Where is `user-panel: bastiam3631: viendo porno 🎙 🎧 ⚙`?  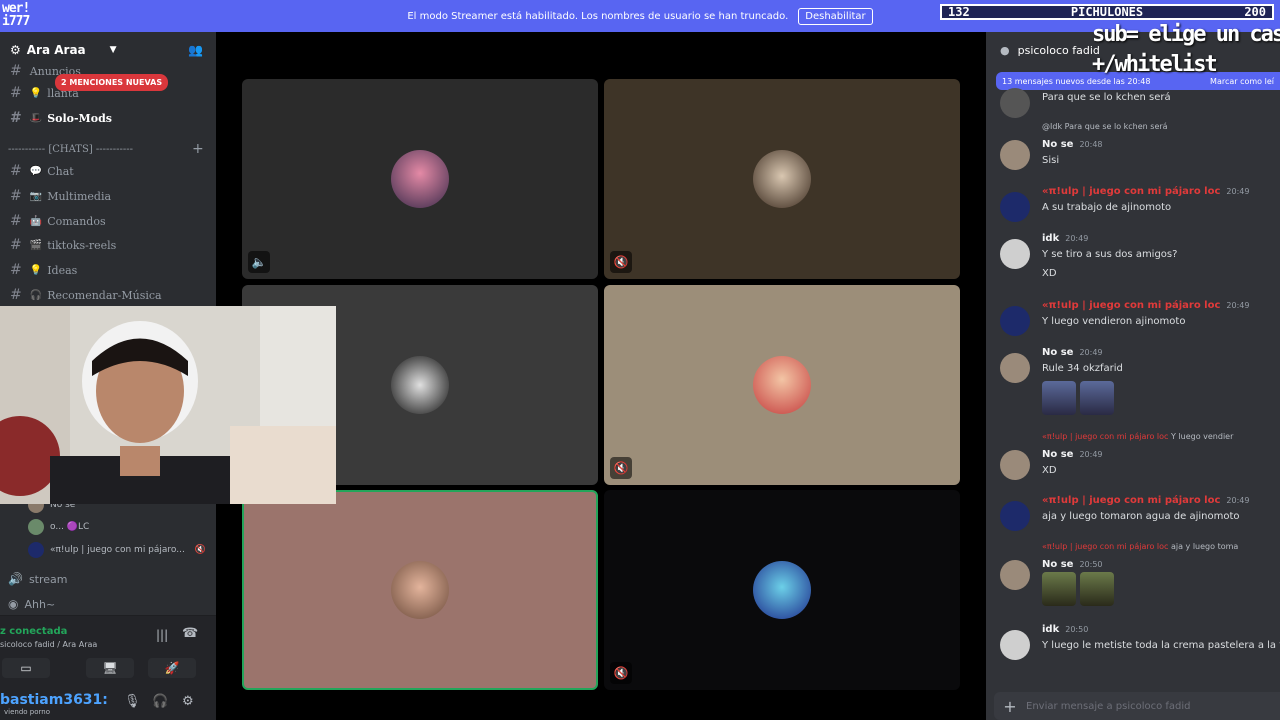 user-panel: bastiam3631: viendo porno 🎙 🎧 ⚙ is located at coordinates (108, 702).